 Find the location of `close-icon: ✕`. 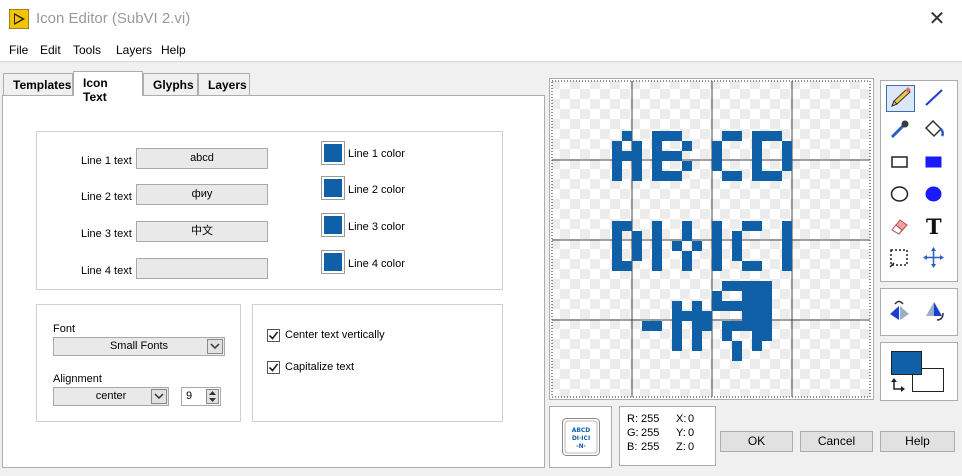

close-icon: ✕ is located at coordinates (937, 19).